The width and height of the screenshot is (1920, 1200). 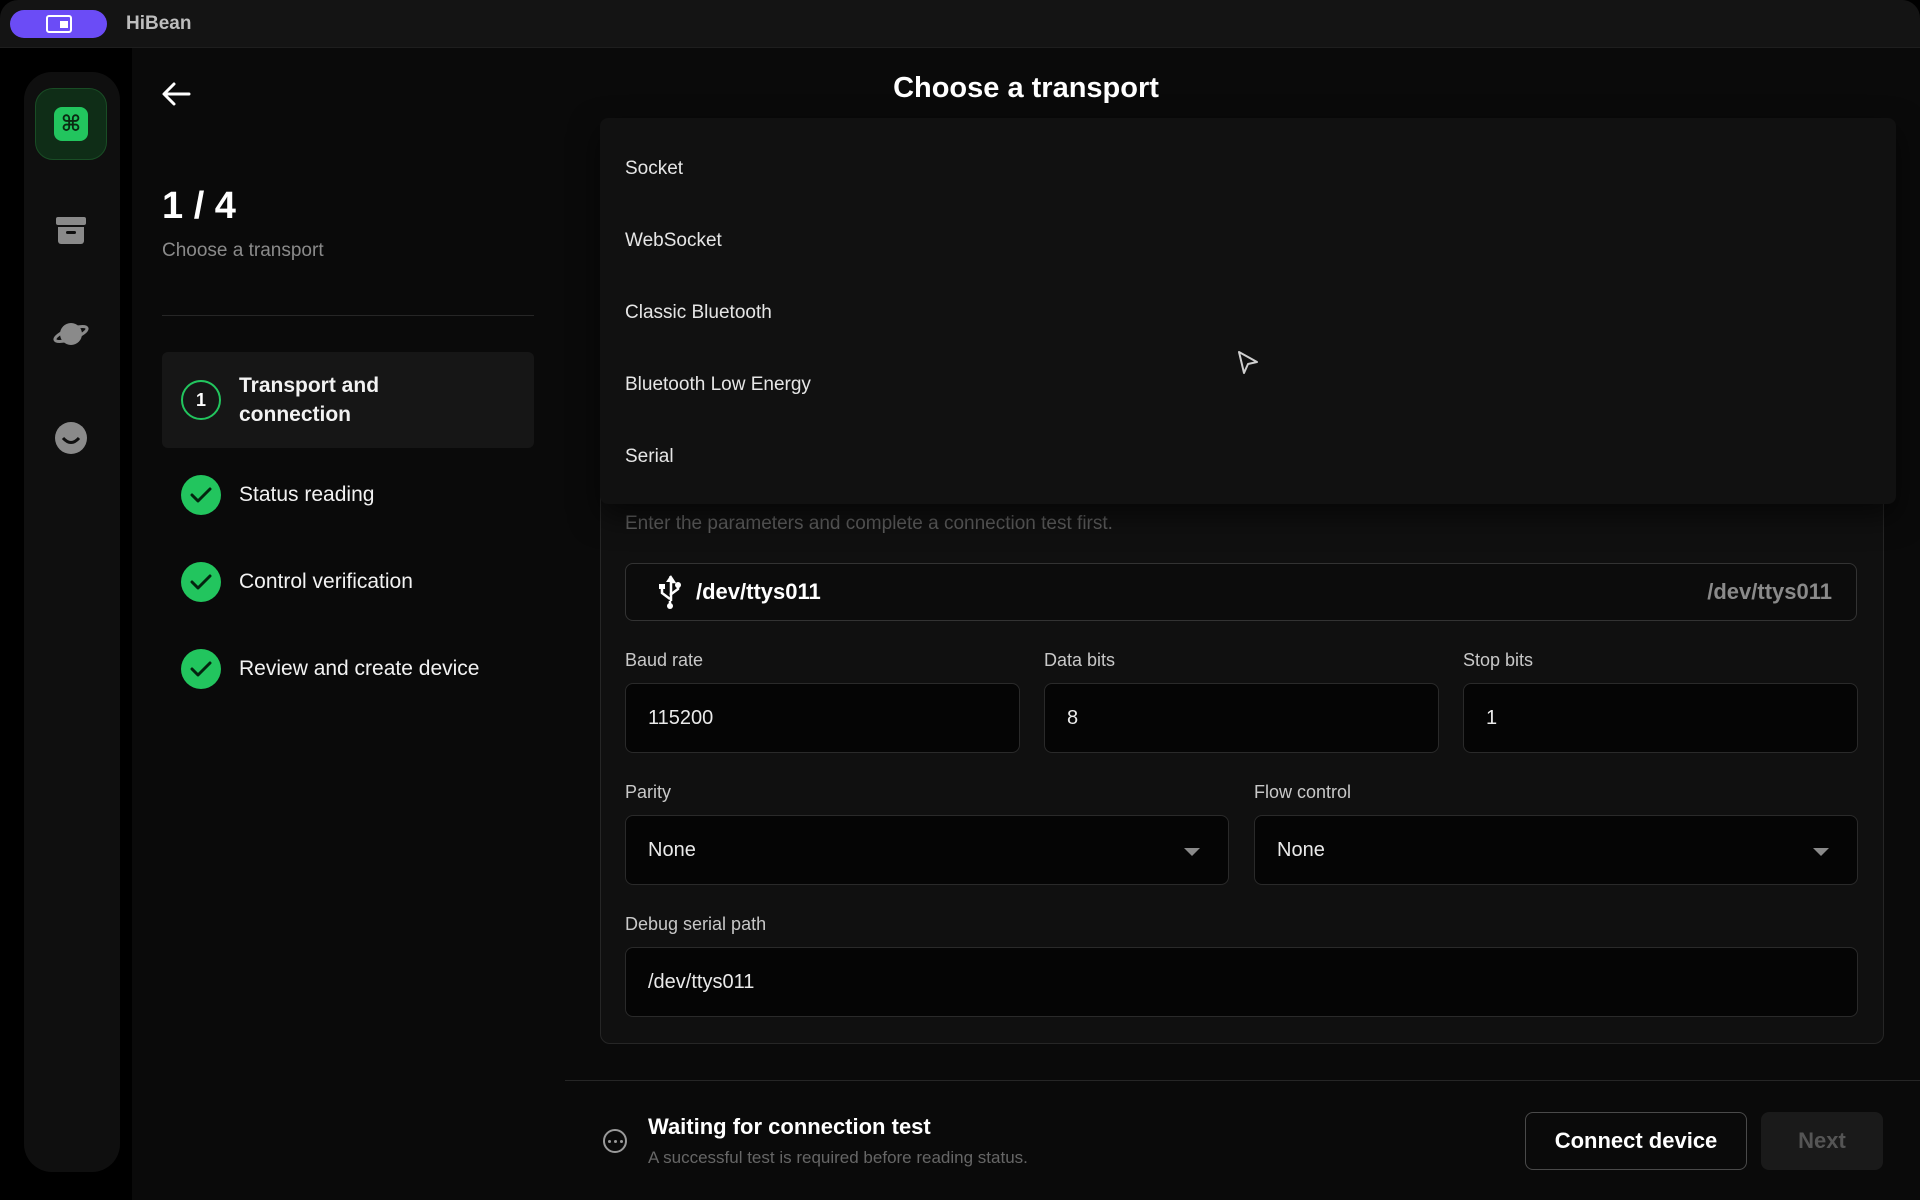 I want to click on stop-bits-value: 1, so click(x=1492, y=717).